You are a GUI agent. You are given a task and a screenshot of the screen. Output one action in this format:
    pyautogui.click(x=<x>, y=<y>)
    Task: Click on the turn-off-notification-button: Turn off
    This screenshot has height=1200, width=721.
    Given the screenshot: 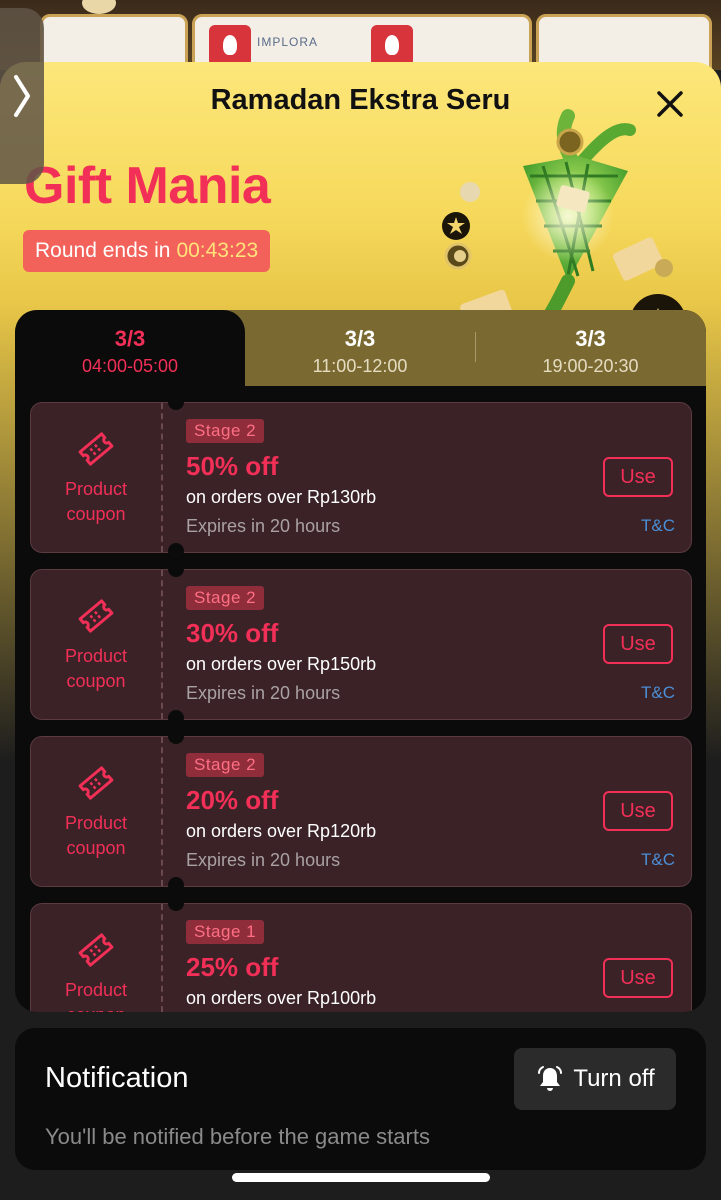 What is the action you would take?
    pyautogui.click(x=595, y=1079)
    